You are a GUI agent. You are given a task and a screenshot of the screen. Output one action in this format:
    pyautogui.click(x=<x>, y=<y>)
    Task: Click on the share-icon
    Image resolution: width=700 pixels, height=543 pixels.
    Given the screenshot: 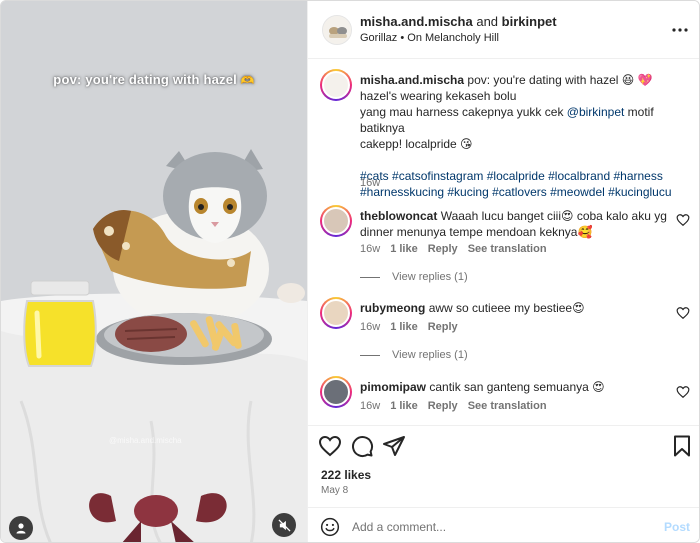 What is the action you would take?
    pyautogui.click(x=394, y=446)
    